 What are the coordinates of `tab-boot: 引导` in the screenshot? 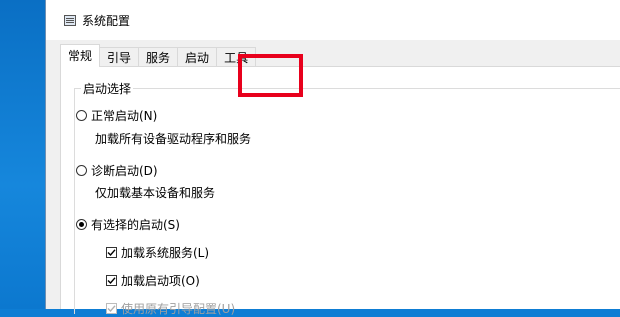 It's located at (119, 57).